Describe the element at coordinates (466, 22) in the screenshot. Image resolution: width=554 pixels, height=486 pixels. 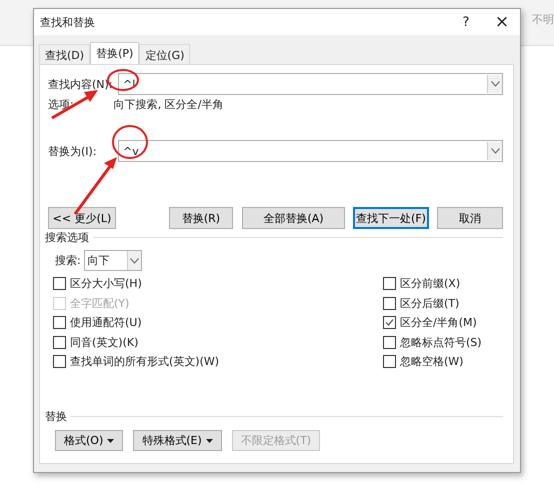
I see `help-button: ?` at that location.